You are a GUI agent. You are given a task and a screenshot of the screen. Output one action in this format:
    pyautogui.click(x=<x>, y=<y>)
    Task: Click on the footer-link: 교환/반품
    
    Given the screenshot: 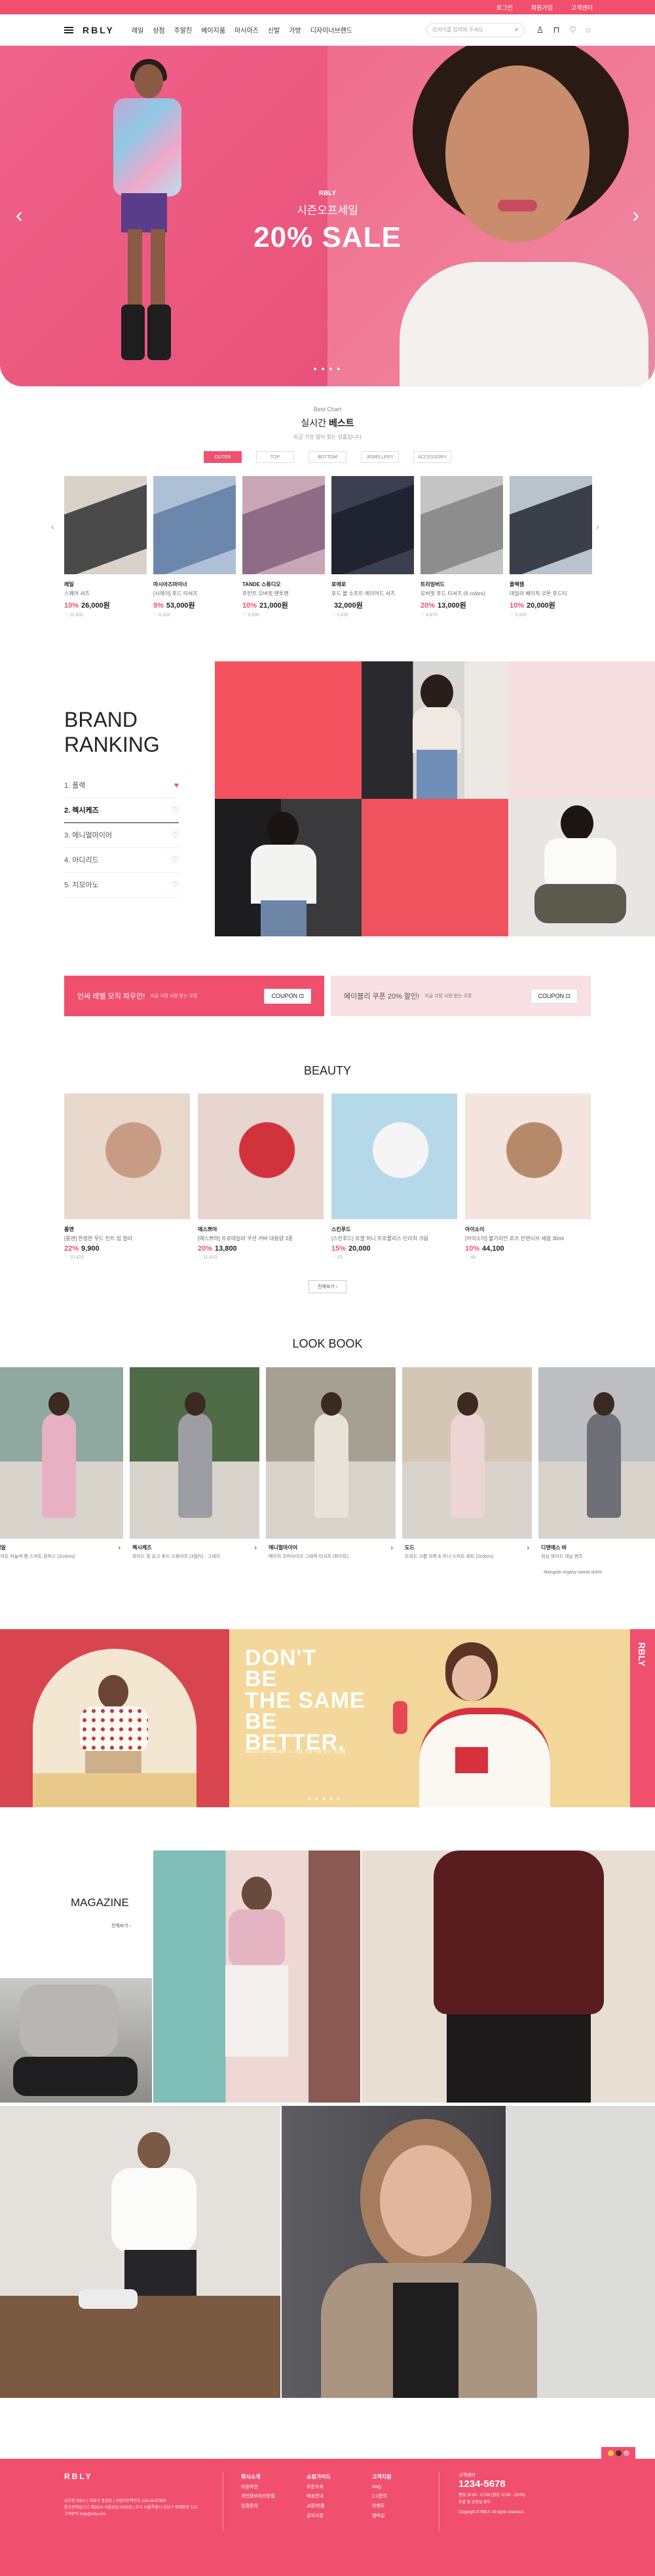 What is the action you would take?
    pyautogui.click(x=319, y=2507)
    